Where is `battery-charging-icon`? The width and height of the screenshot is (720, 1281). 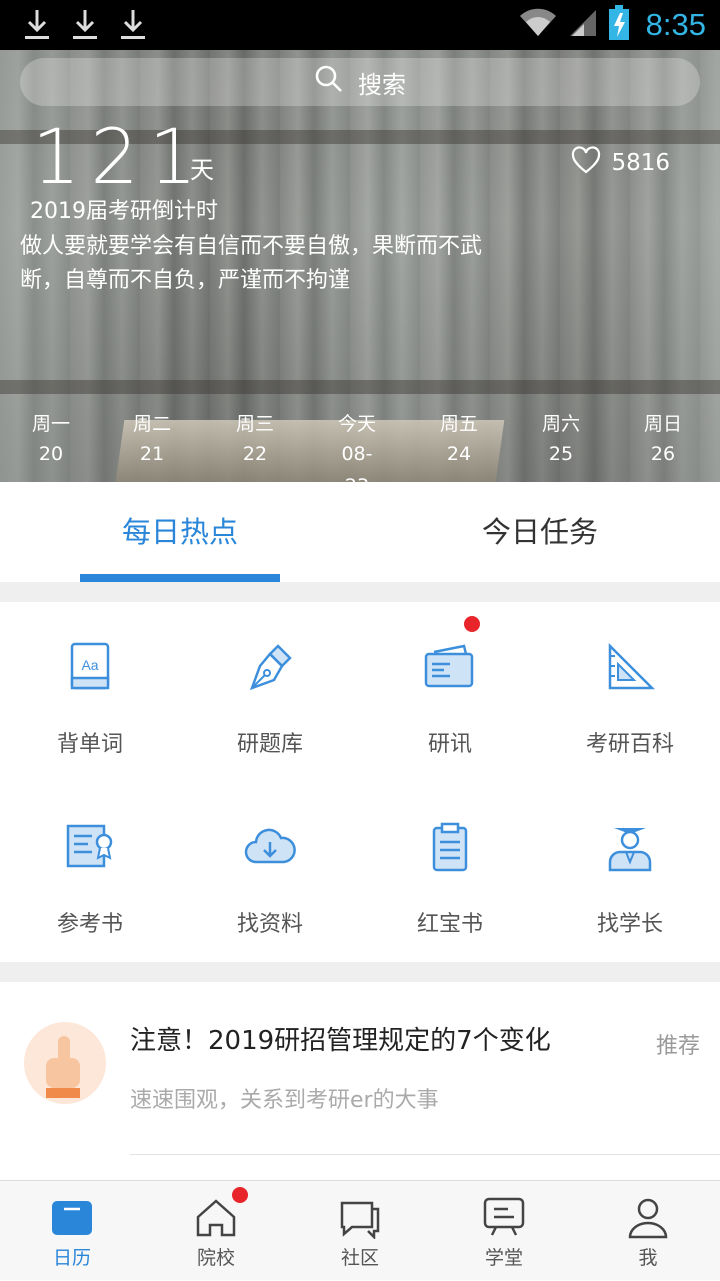
battery-charging-icon is located at coordinates (619, 25).